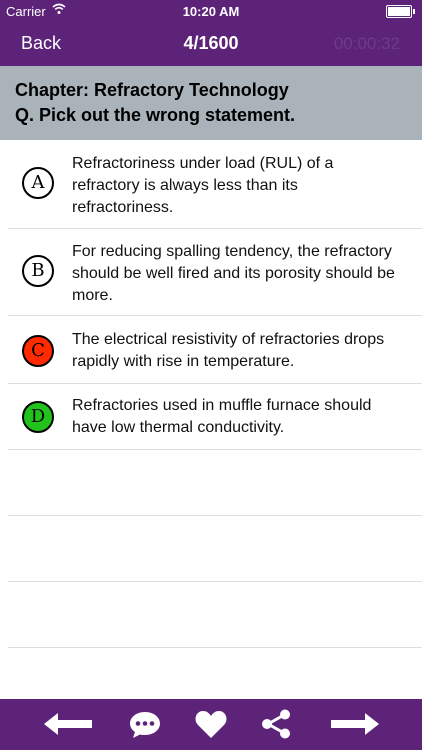 The width and height of the screenshot is (422, 750). Describe the element at coordinates (38, 183) in the screenshot. I see `option-a-marker: A` at that location.